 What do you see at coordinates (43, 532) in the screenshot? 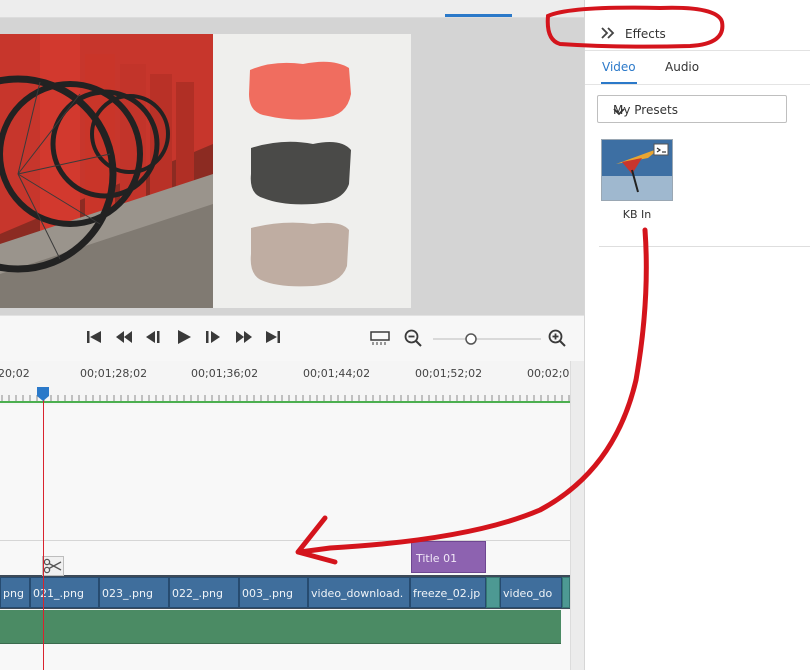
I see `playhead-line` at bounding box center [43, 532].